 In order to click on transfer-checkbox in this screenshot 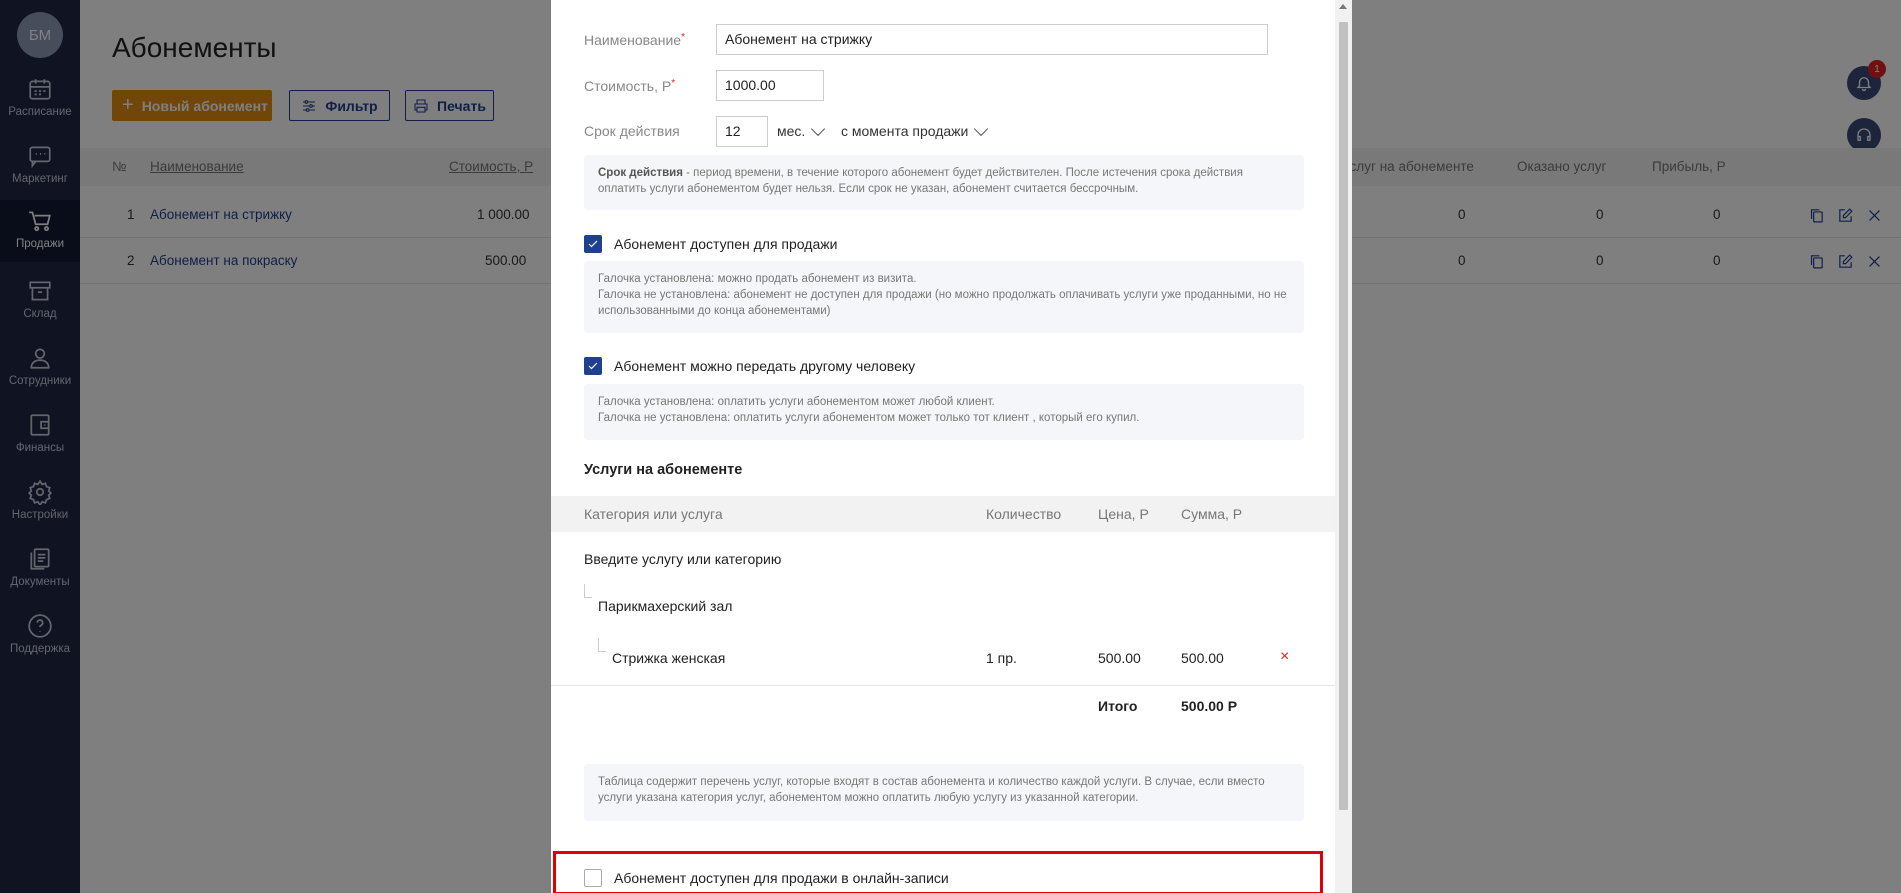, I will do `click(593, 366)`.